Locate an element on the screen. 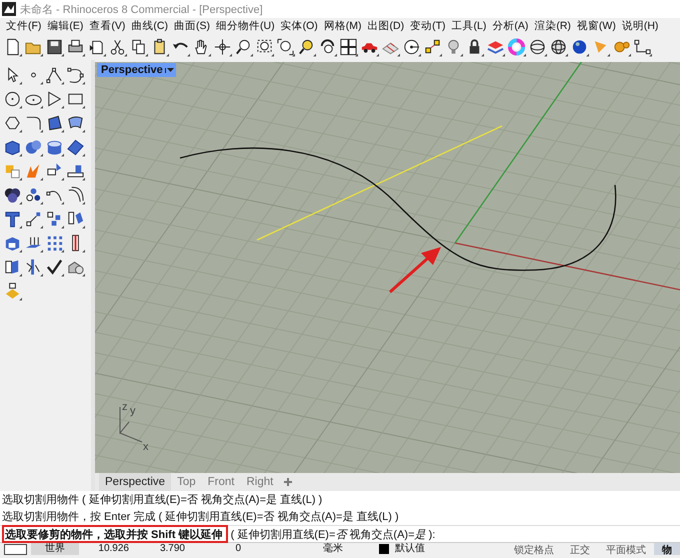 Image resolution: width=680 pixels, height=558 pixels. axis-label: y is located at coordinates (133, 411).